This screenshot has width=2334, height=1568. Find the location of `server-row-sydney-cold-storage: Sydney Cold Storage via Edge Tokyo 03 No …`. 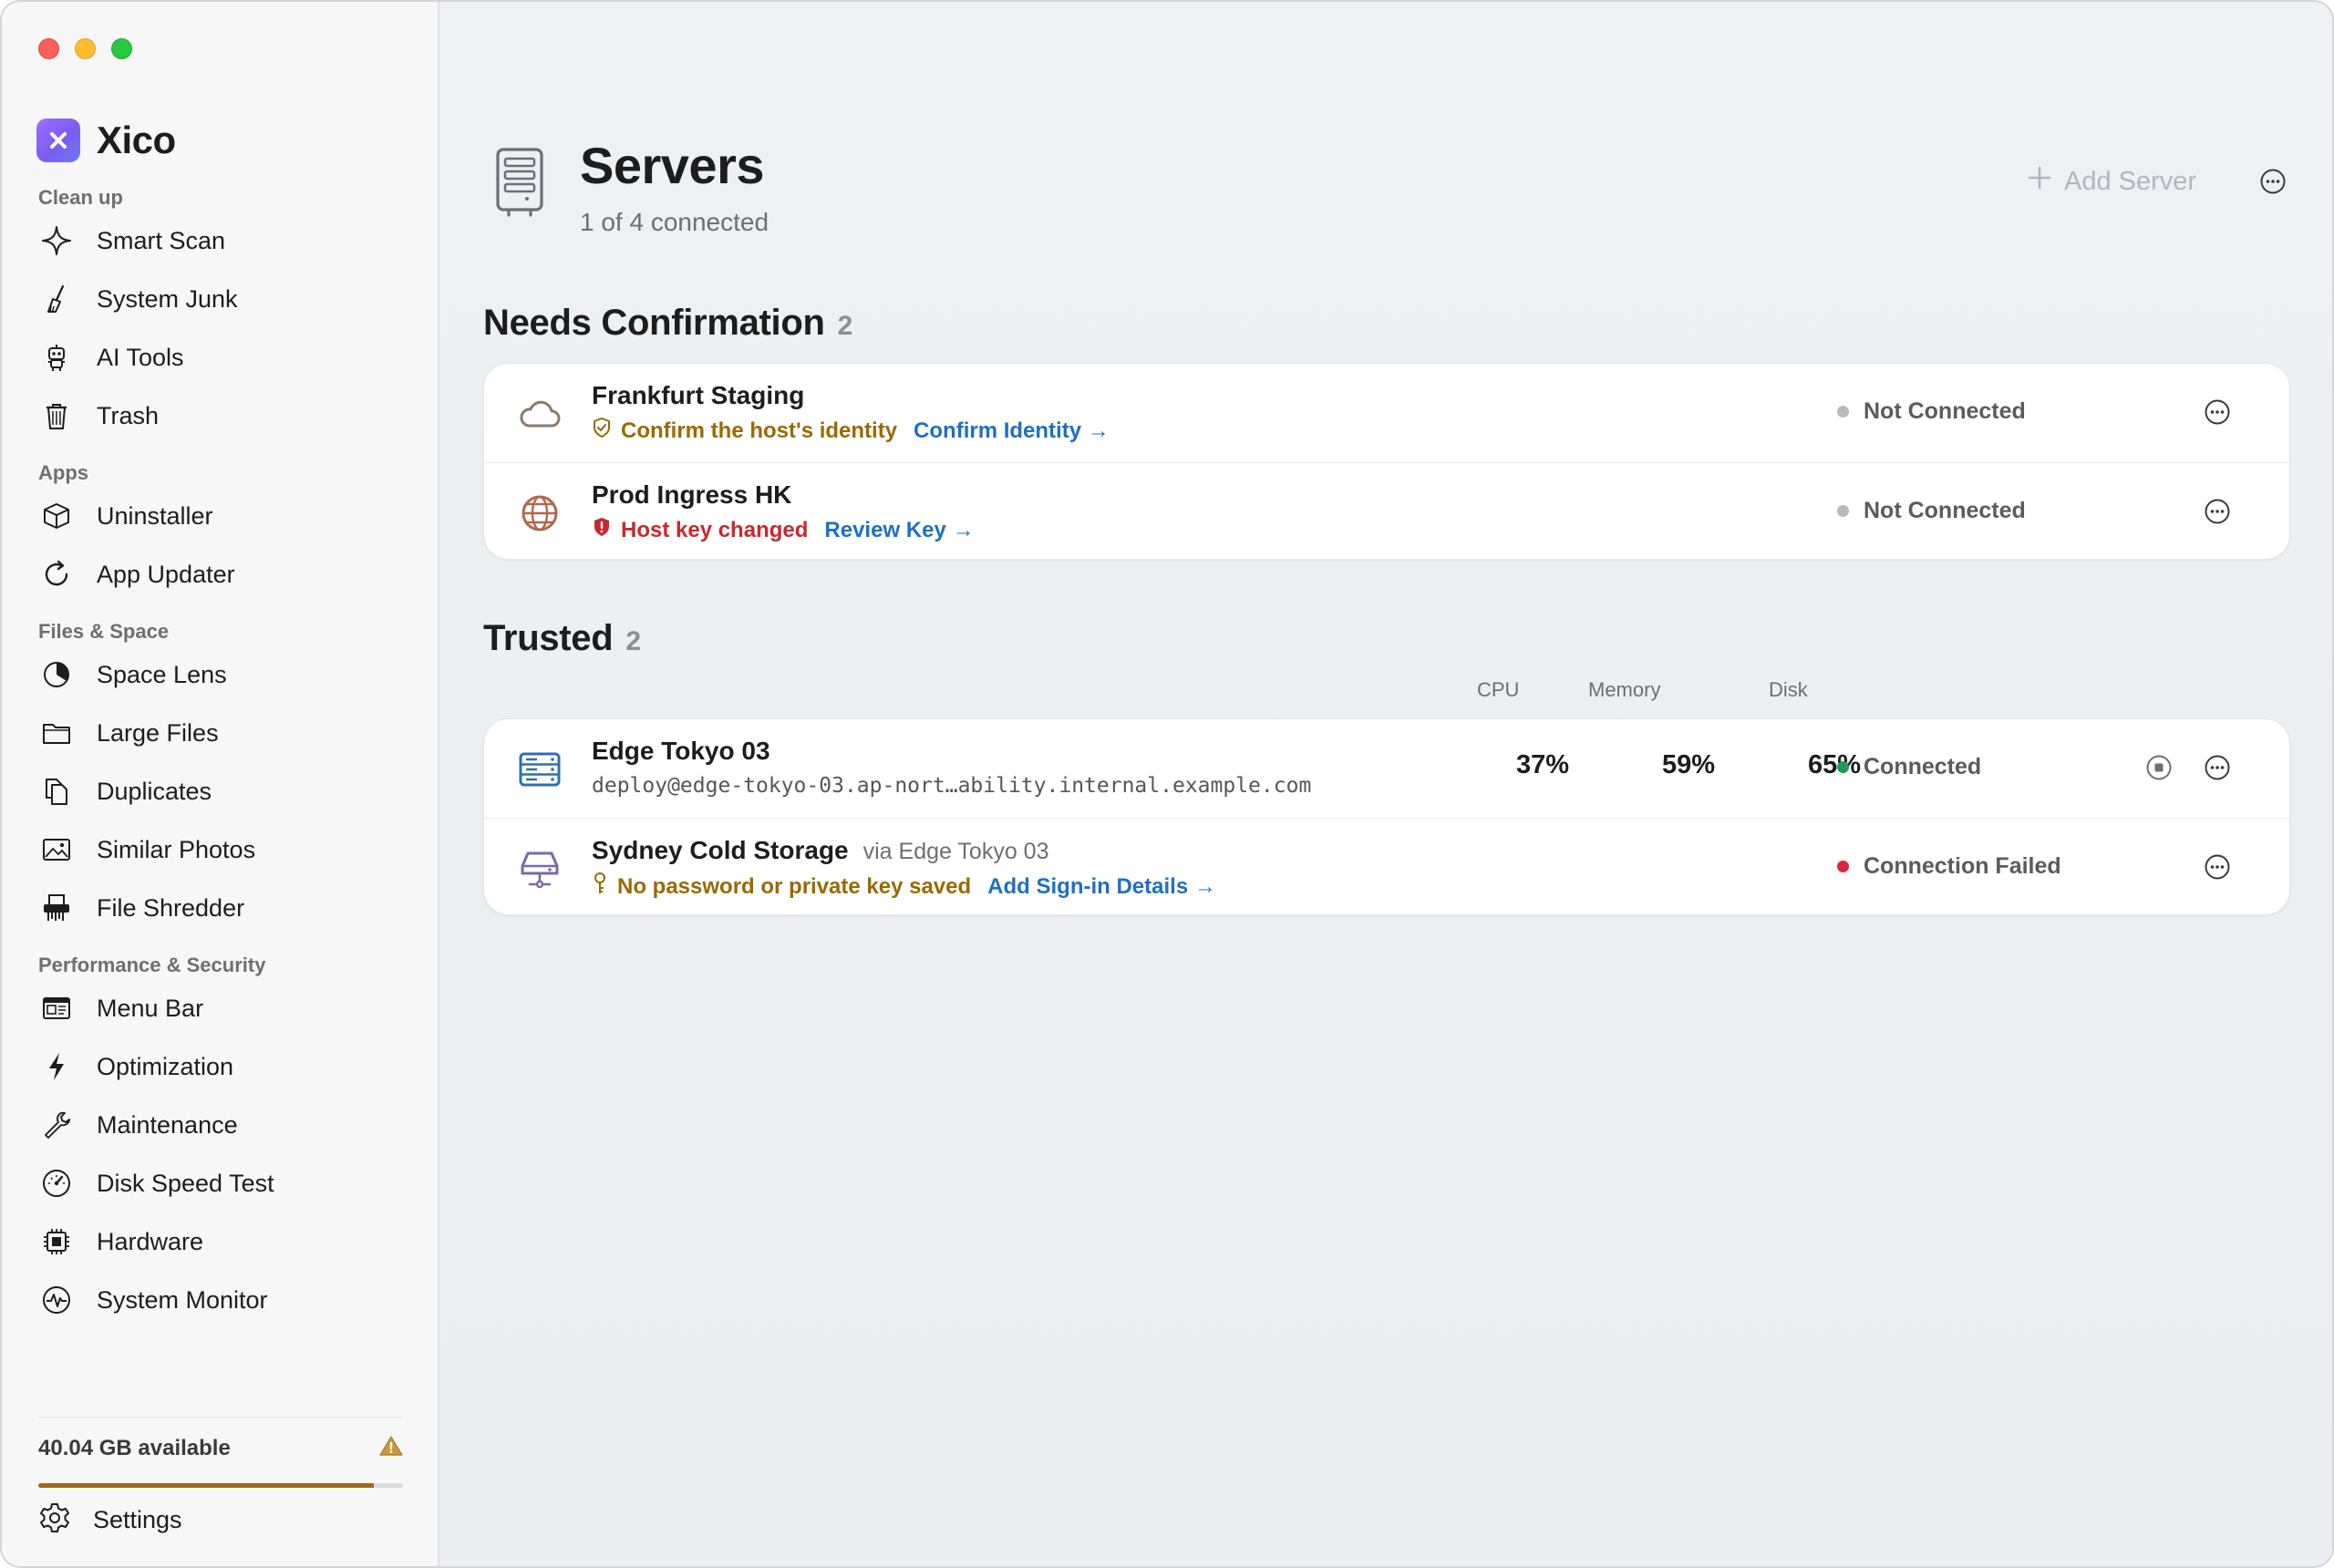

server-row-sydney-cold-storage: Sydney Cold Storage via Edge Tokyo 03 No … is located at coordinates (1386, 867).